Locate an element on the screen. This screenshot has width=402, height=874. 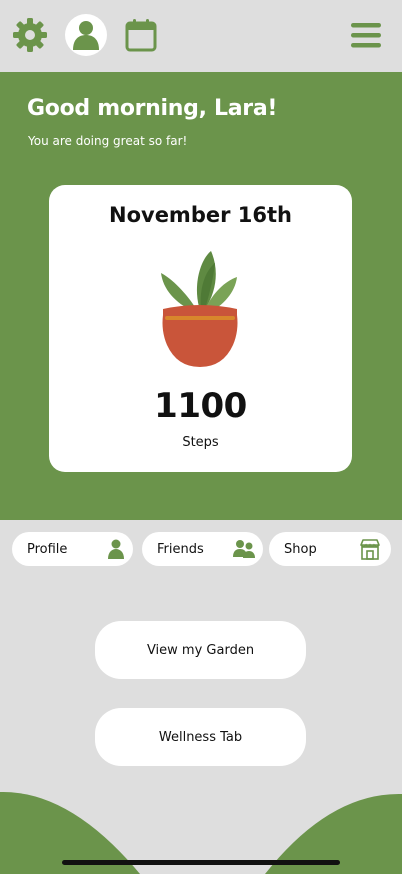
shop-pill-button: Shop is located at coordinates (330, 549).